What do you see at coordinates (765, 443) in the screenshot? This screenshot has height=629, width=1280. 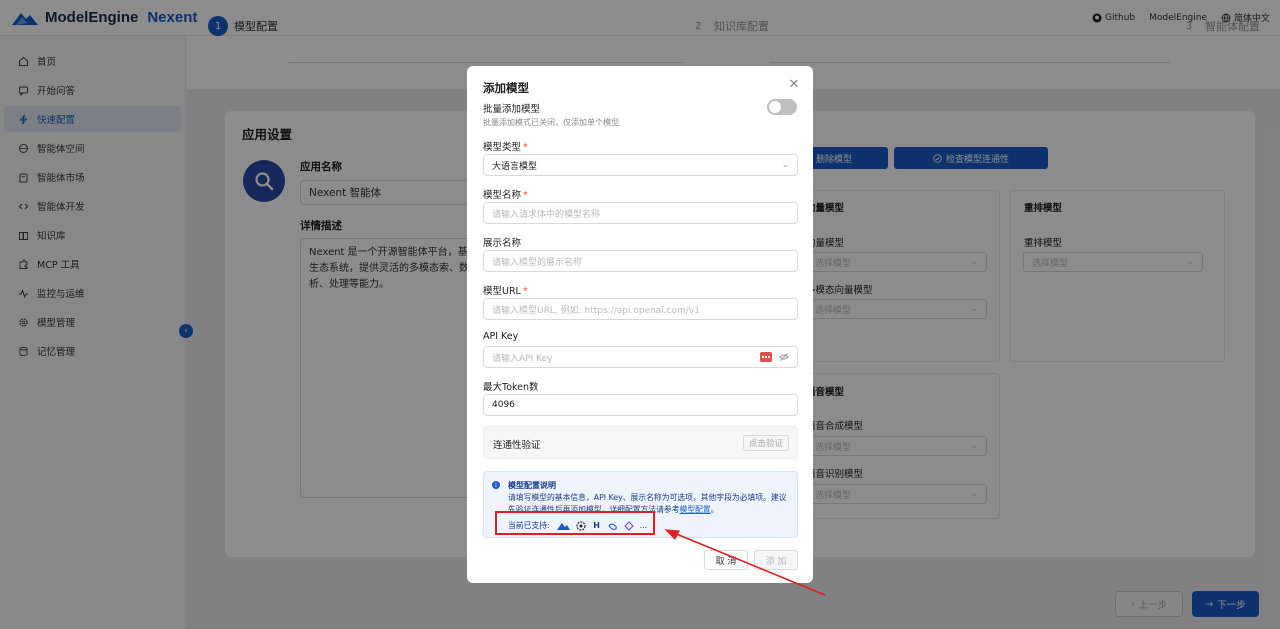 I see `verify-button: 点击验证` at bounding box center [765, 443].